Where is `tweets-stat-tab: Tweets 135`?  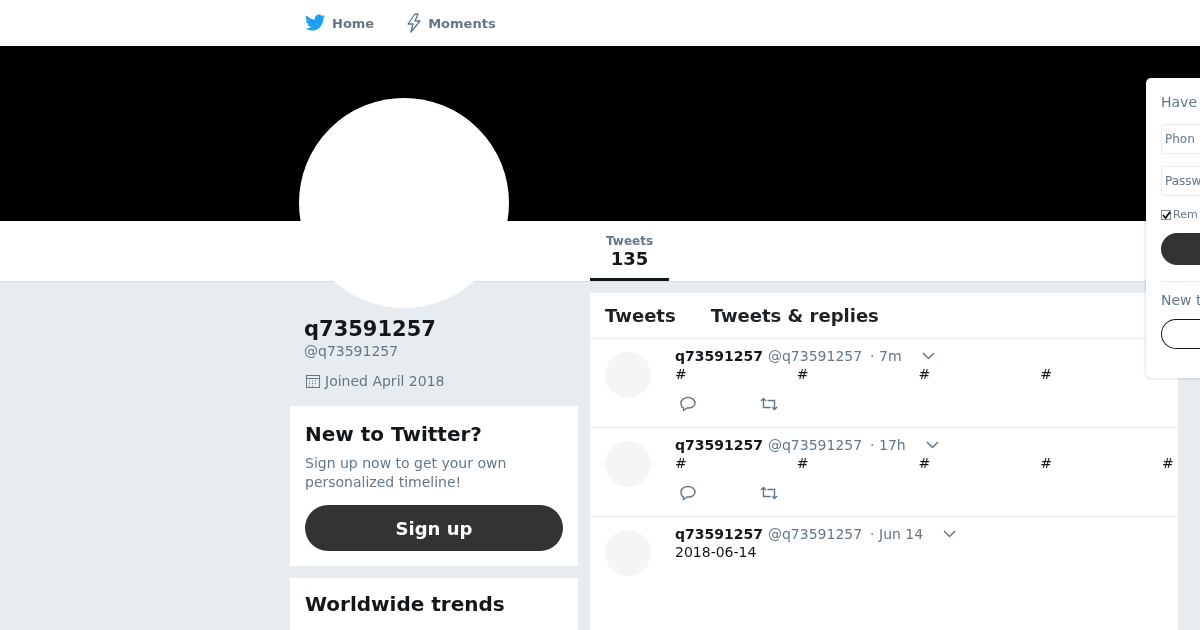 tweets-stat-tab: Tweets 135 is located at coordinates (629, 251).